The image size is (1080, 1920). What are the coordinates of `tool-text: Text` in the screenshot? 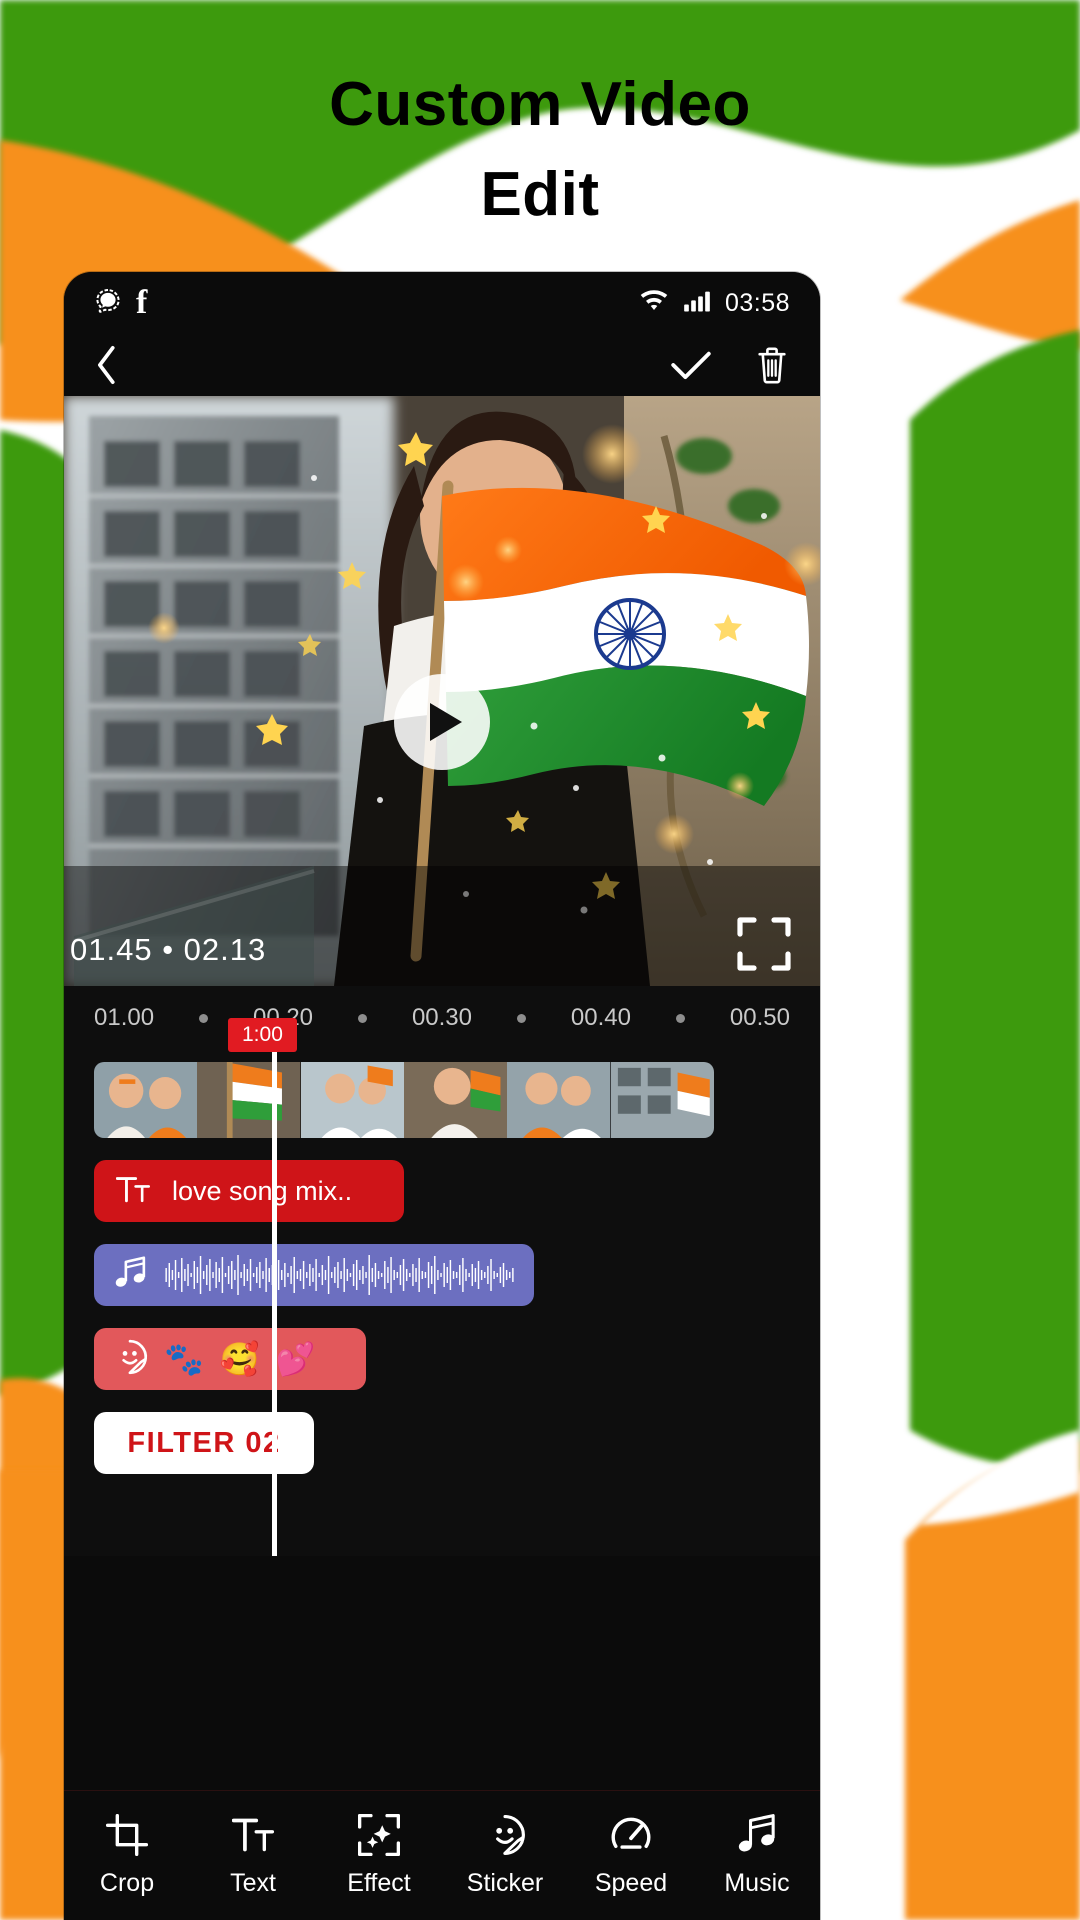 It's located at (253, 1855).